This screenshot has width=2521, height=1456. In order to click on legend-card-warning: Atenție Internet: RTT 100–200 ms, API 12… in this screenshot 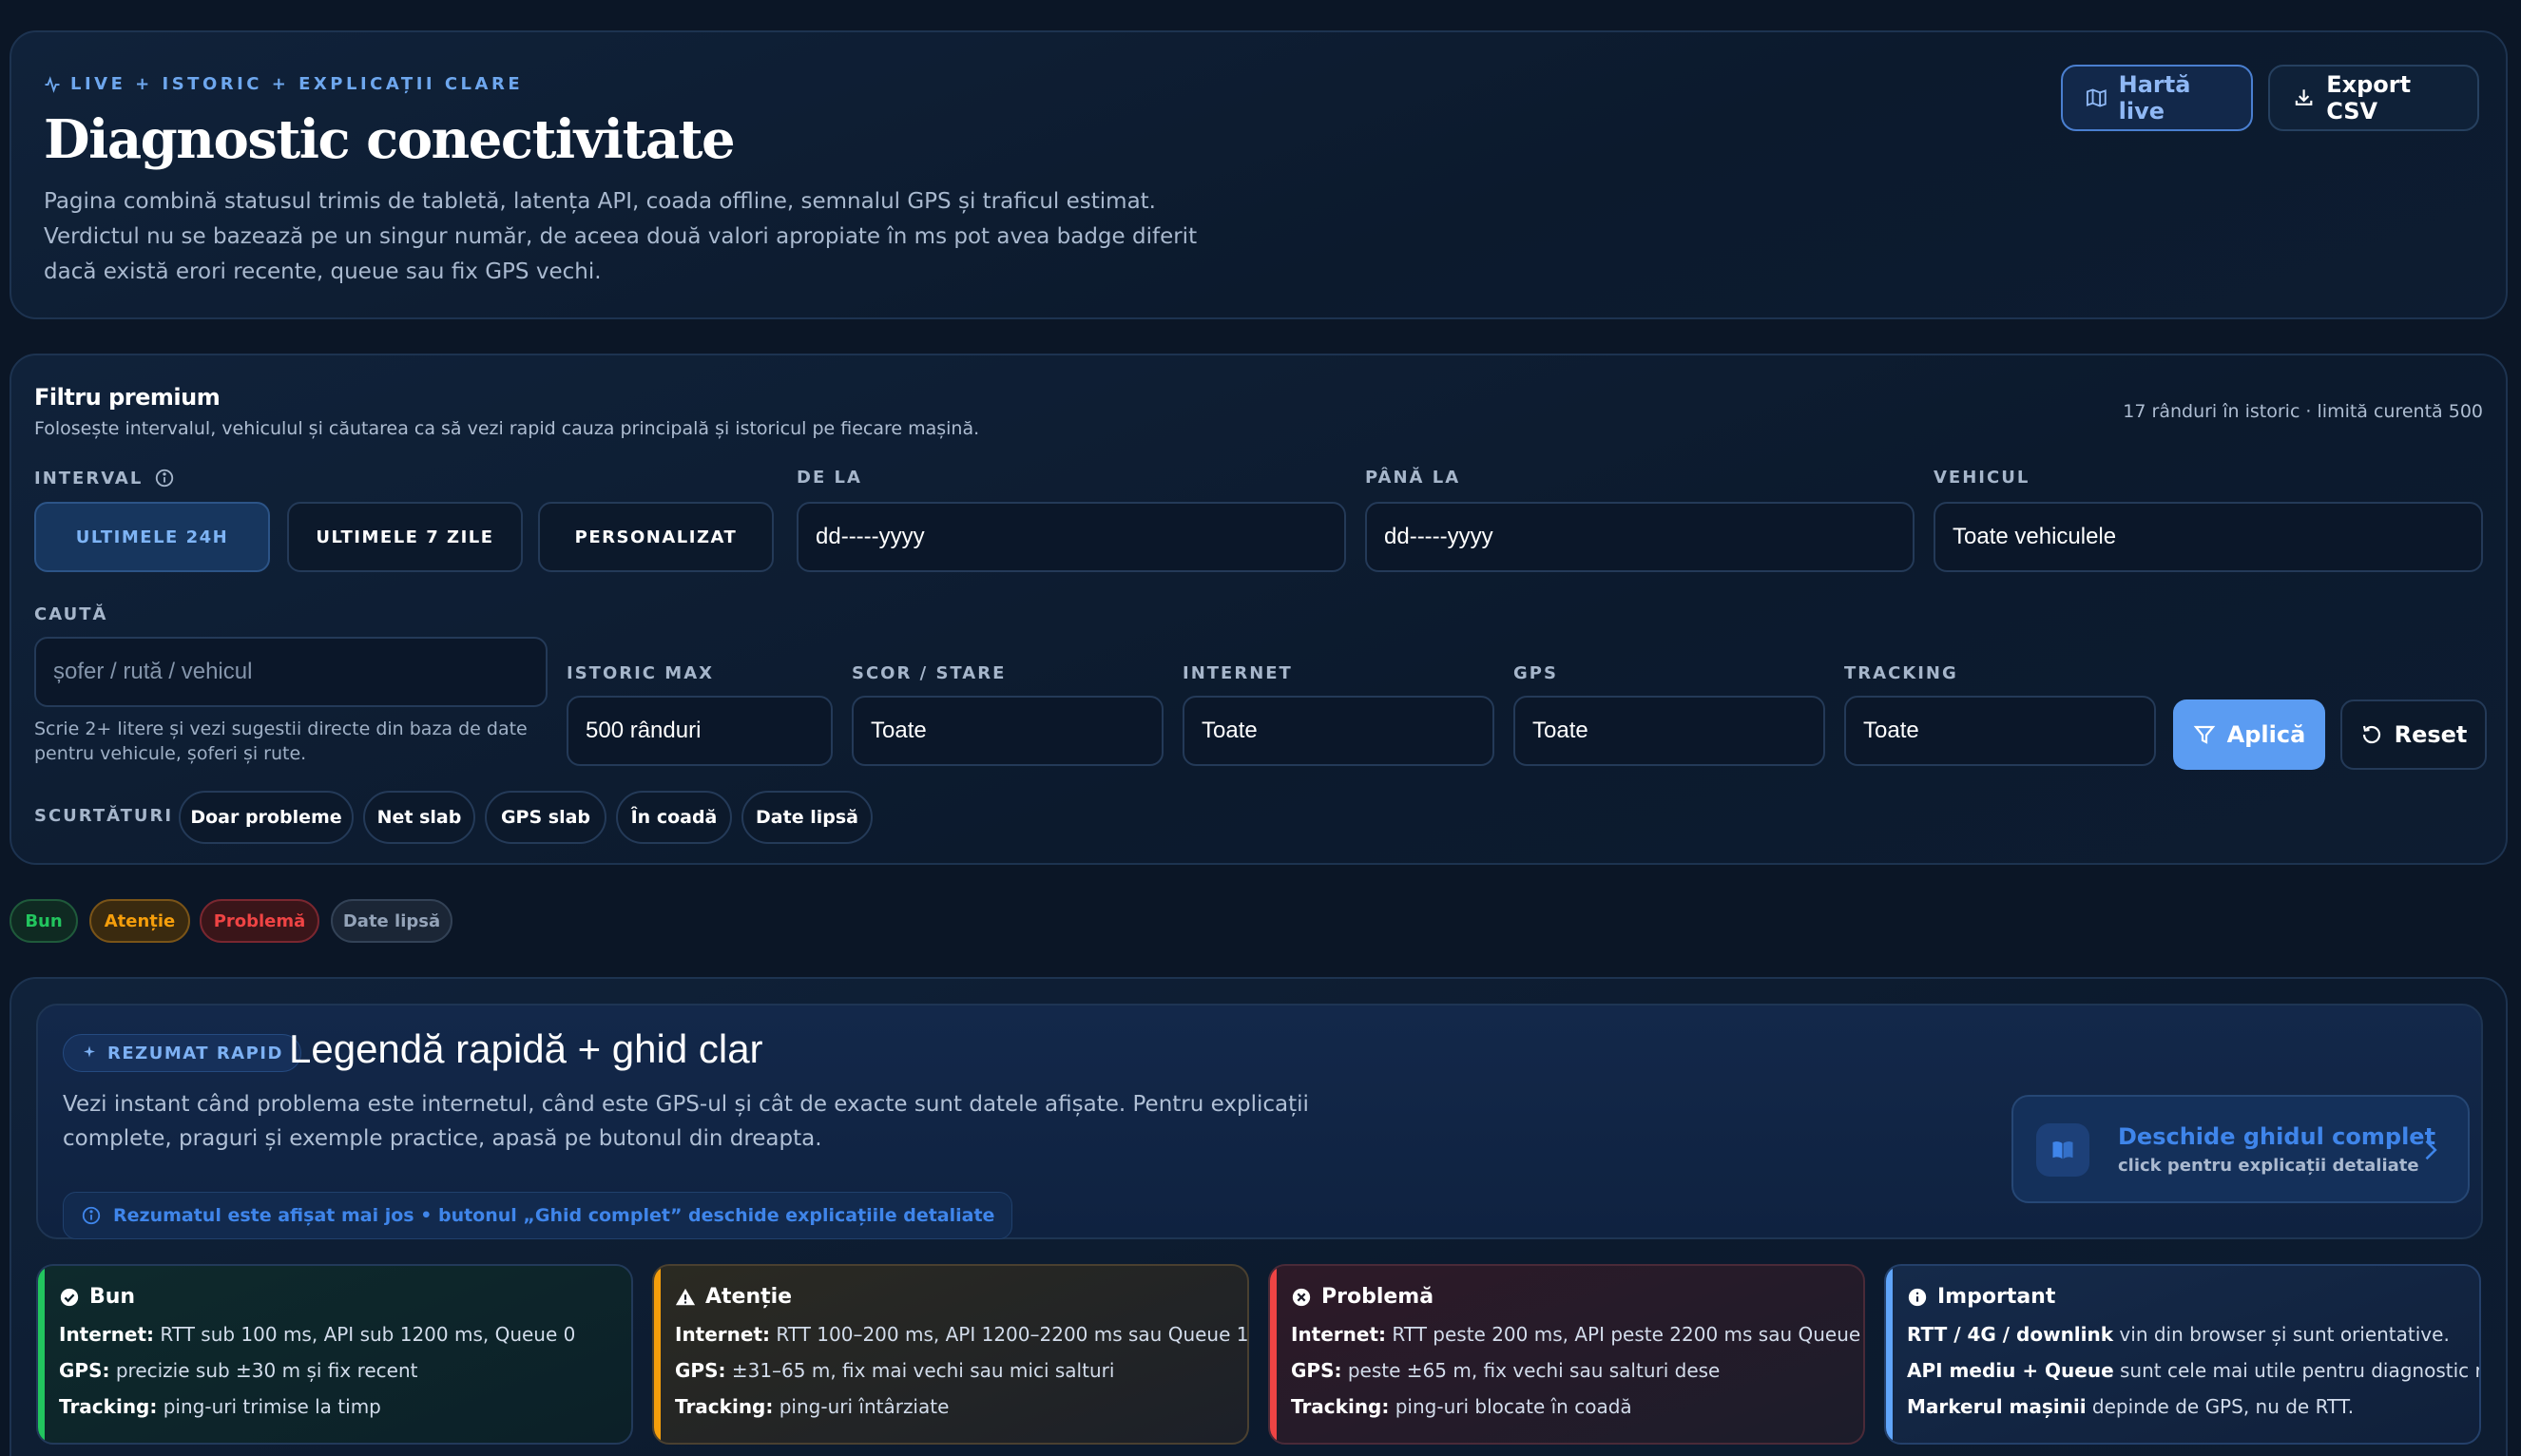, I will do `click(951, 1354)`.